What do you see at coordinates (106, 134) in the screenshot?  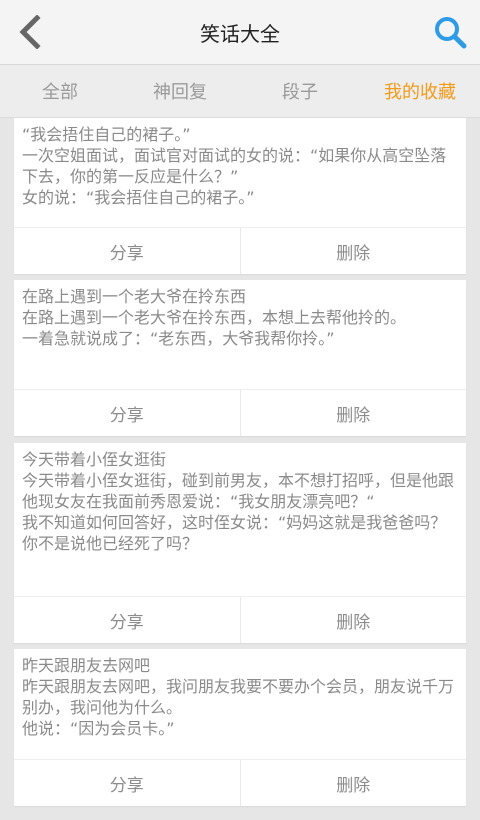 I see `joke-title: “我会捂住自己的裙子。”` at bounding box center [106, 134].